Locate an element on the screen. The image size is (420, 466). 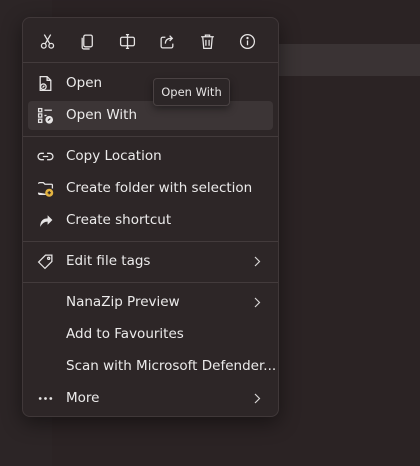
rename-button is located at coordinates (127, 41).